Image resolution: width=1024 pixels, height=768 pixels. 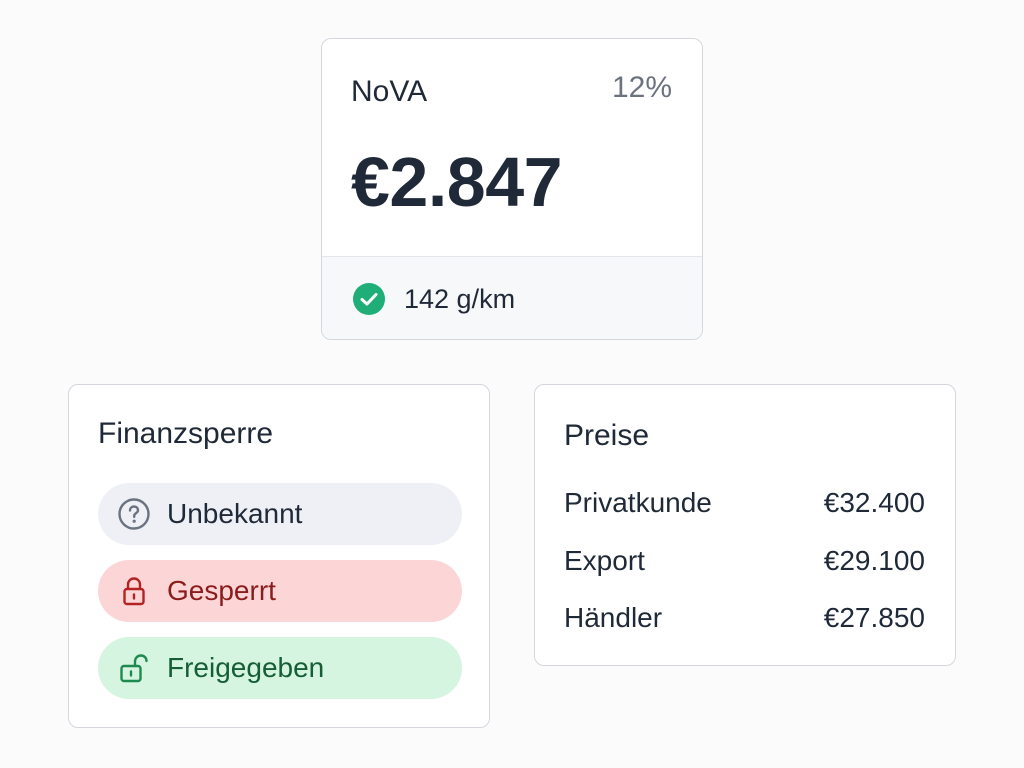 What do you see at coordinates (874, 560) in the screenshot?
I see `price-value: €29.100` at bounding box center [874, 560].